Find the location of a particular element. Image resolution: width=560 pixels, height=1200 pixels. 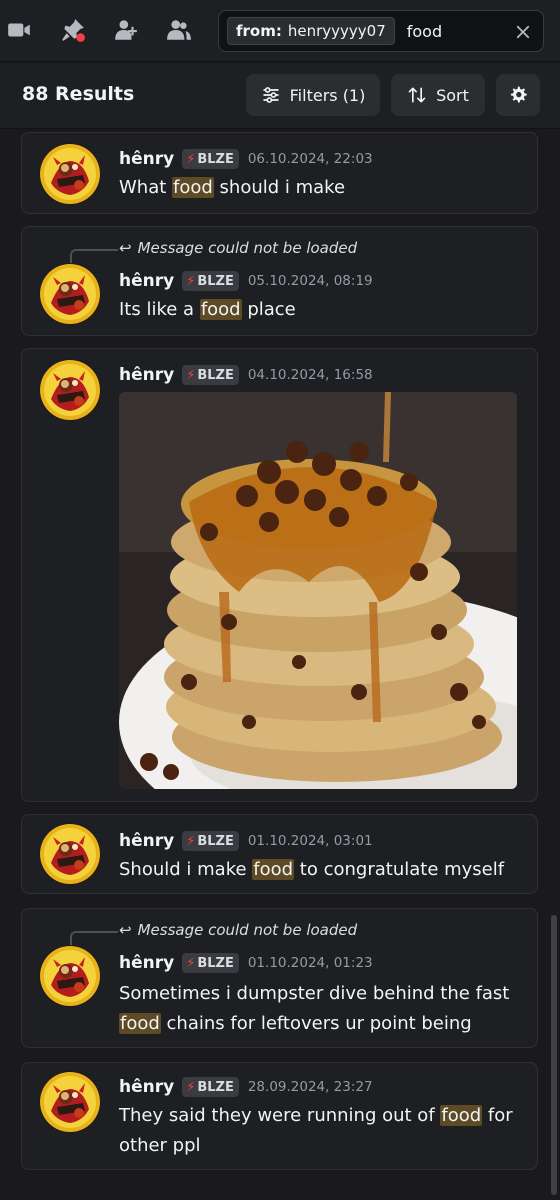

sliders-icon is located at coordinates (271, 95).